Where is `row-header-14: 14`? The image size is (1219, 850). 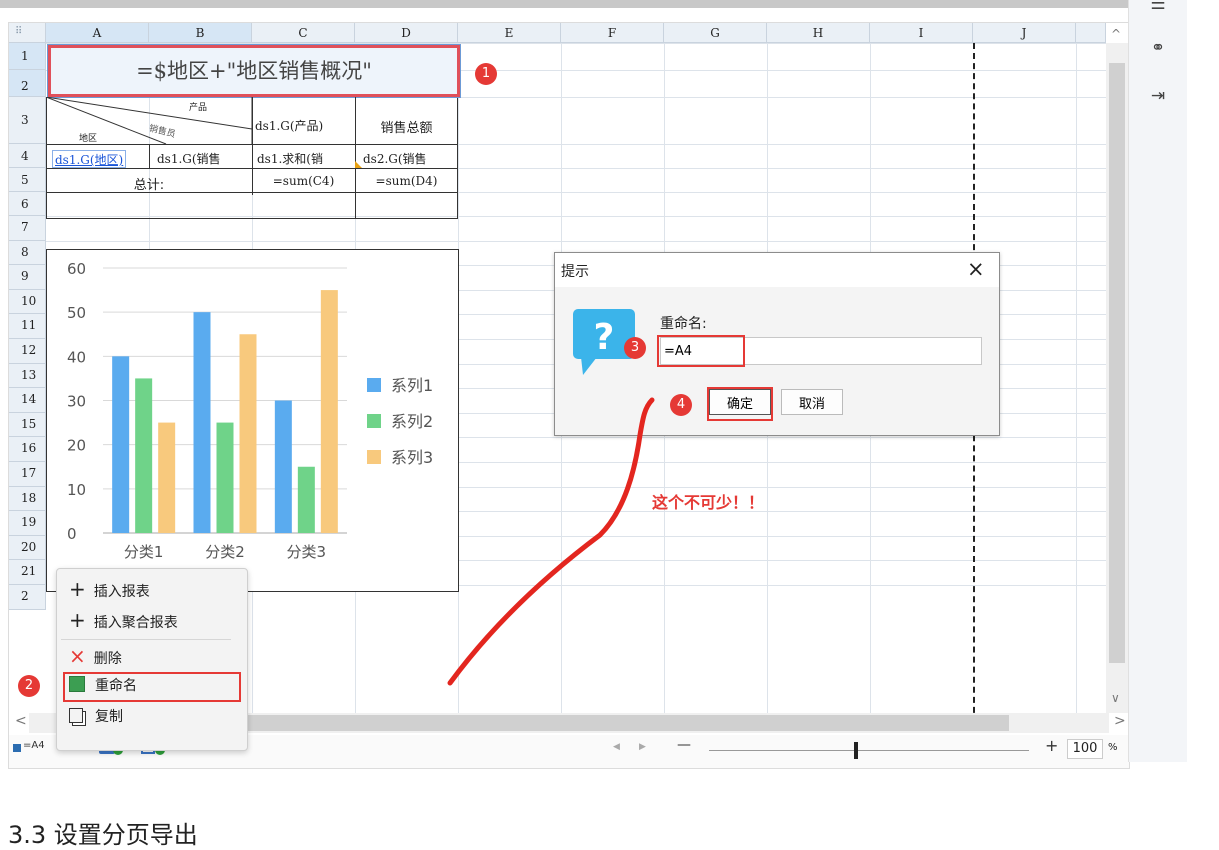
row-header-14: 14 is located at coordinates (27, 400).